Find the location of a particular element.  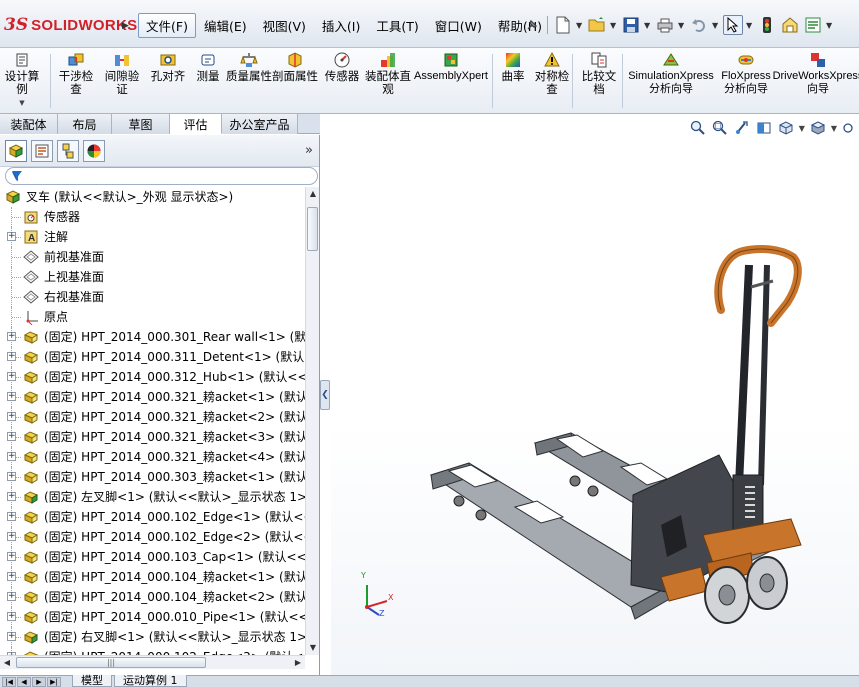

tab-model: 模型 is located at coordinates (92, 681).